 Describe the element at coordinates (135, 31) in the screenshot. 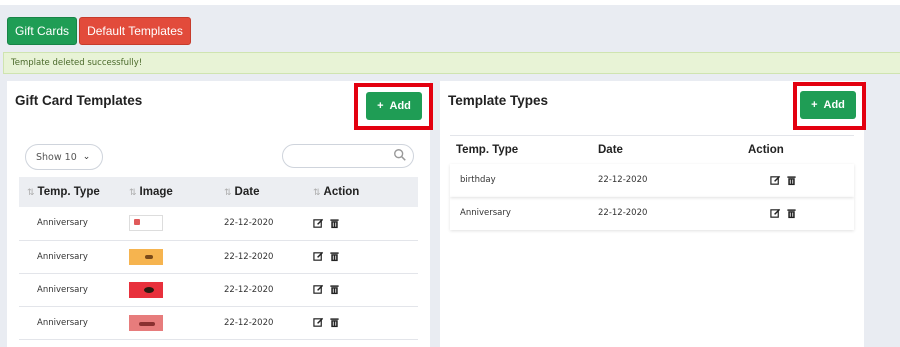

I see `default-templates-button: Default Templates` at that location.